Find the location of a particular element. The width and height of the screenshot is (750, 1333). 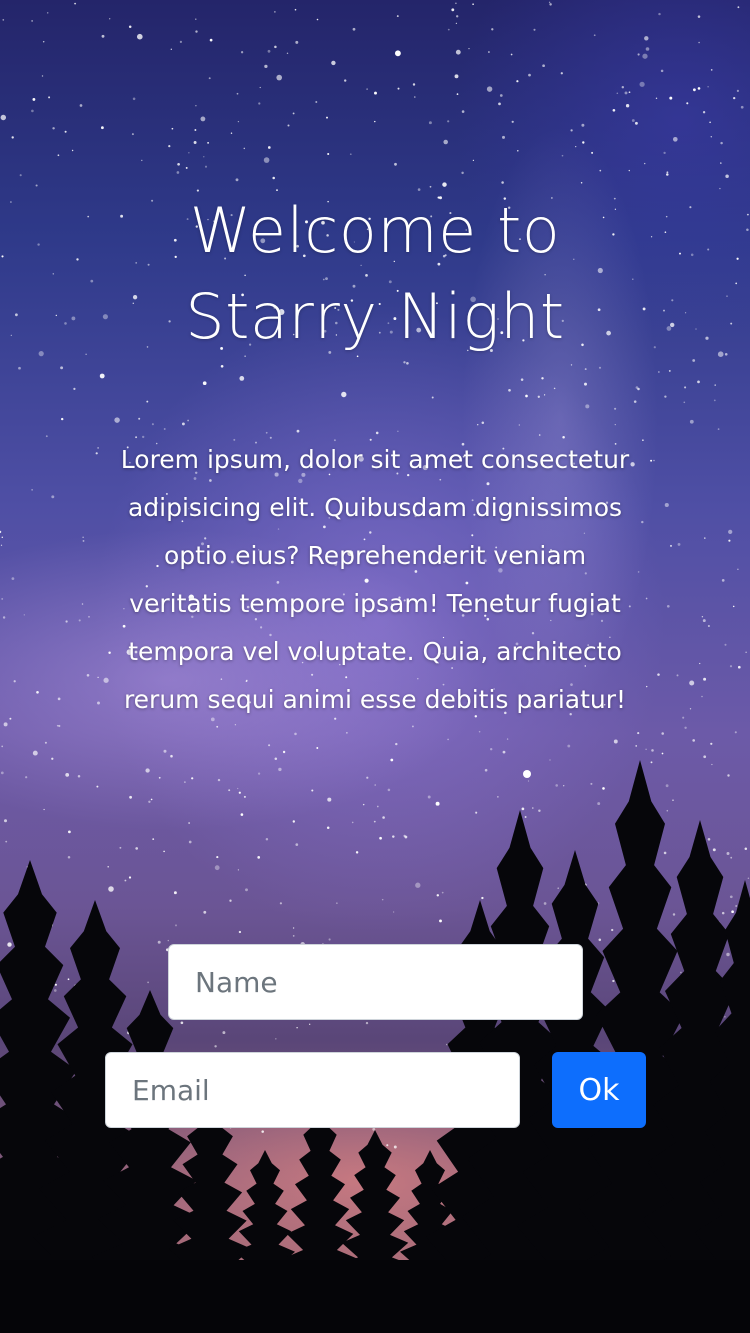

name-input is located at coordinates (375, 982).